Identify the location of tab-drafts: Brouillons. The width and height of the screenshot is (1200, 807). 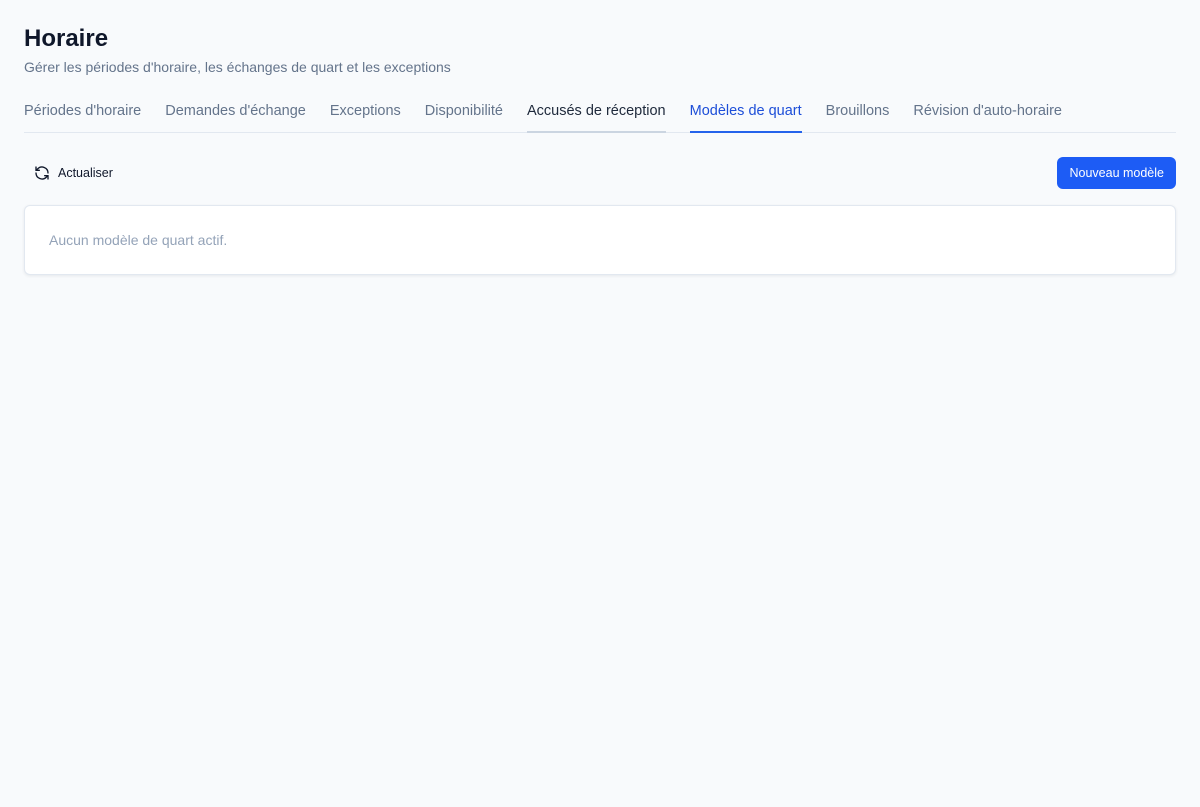
(858, 117).